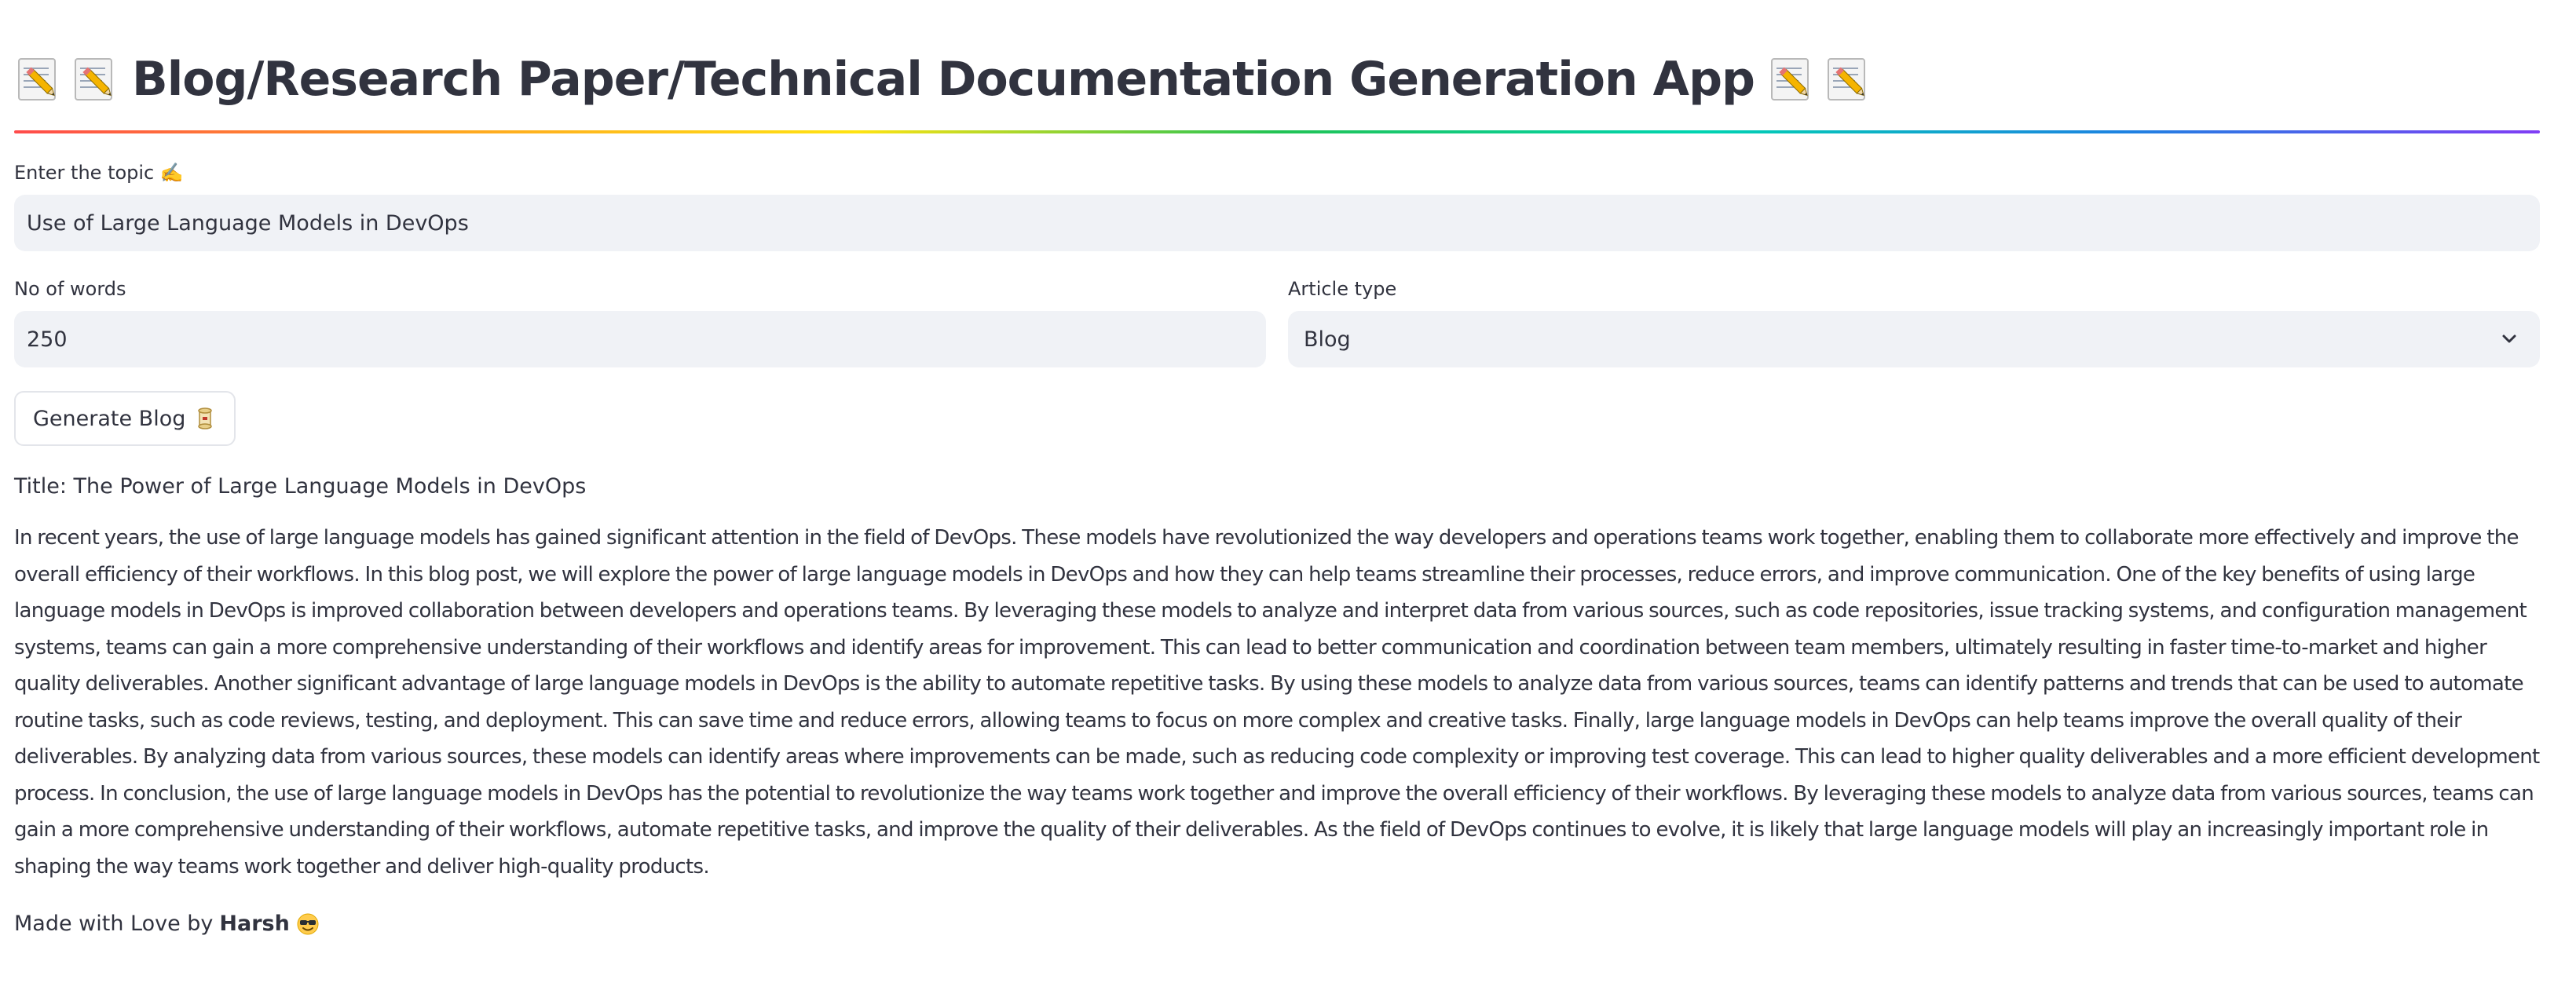 The image size is (2576, 983). I want to click on topic-input: Use of Large Language Models in DevOps, so click(1277, 223).